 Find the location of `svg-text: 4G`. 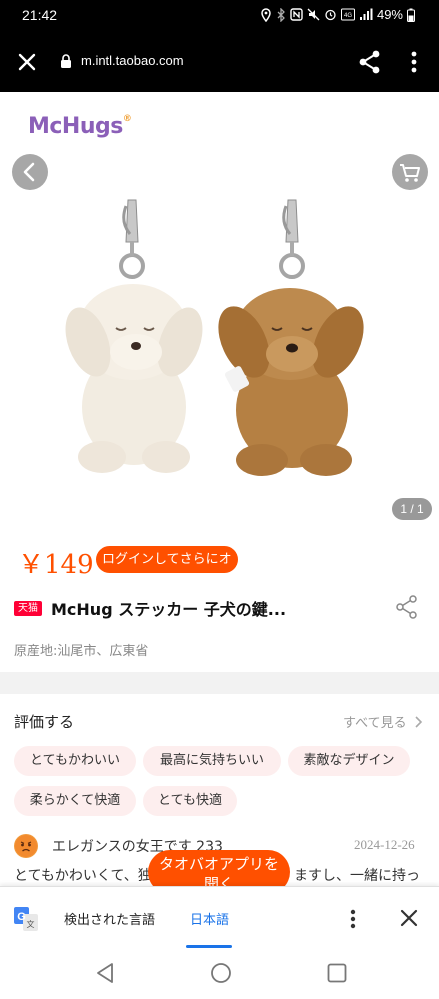

svg-text: 4G is located at coordinates (348, 16).